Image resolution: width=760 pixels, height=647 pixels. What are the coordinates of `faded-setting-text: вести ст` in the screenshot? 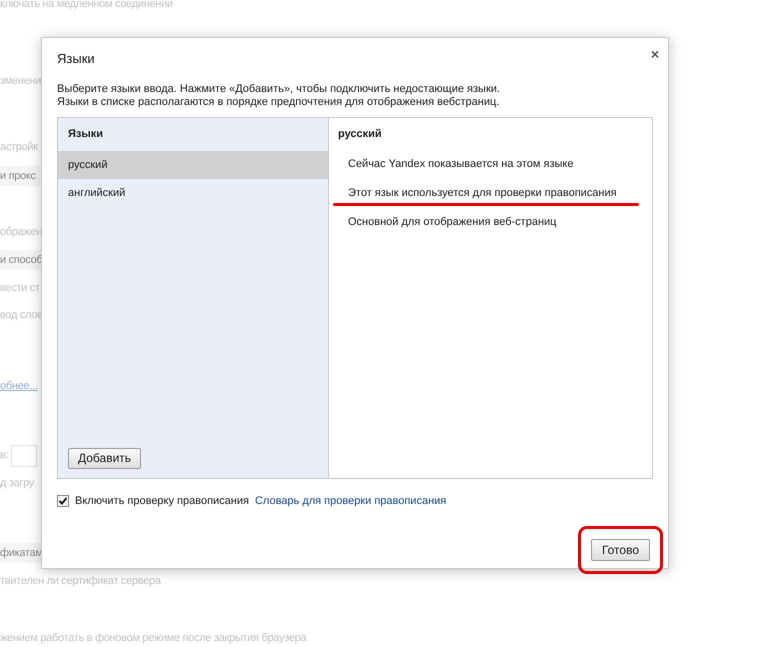 It's located at (20, 288).